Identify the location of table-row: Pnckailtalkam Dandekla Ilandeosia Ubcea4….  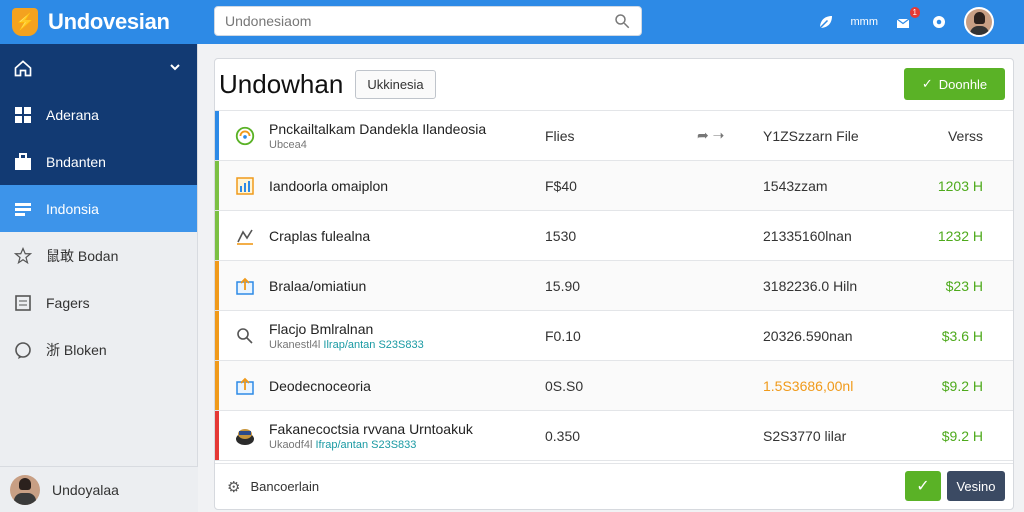
(614, 136).